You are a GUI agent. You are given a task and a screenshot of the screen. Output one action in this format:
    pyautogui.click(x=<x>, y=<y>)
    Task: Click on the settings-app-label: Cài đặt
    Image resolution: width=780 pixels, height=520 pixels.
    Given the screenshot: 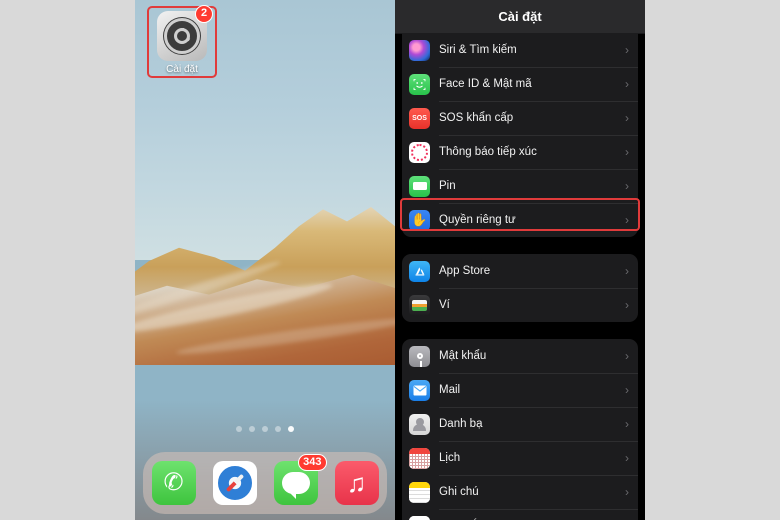 What is the action you would take?
    pyautogui.click(x=182, y=69)
    